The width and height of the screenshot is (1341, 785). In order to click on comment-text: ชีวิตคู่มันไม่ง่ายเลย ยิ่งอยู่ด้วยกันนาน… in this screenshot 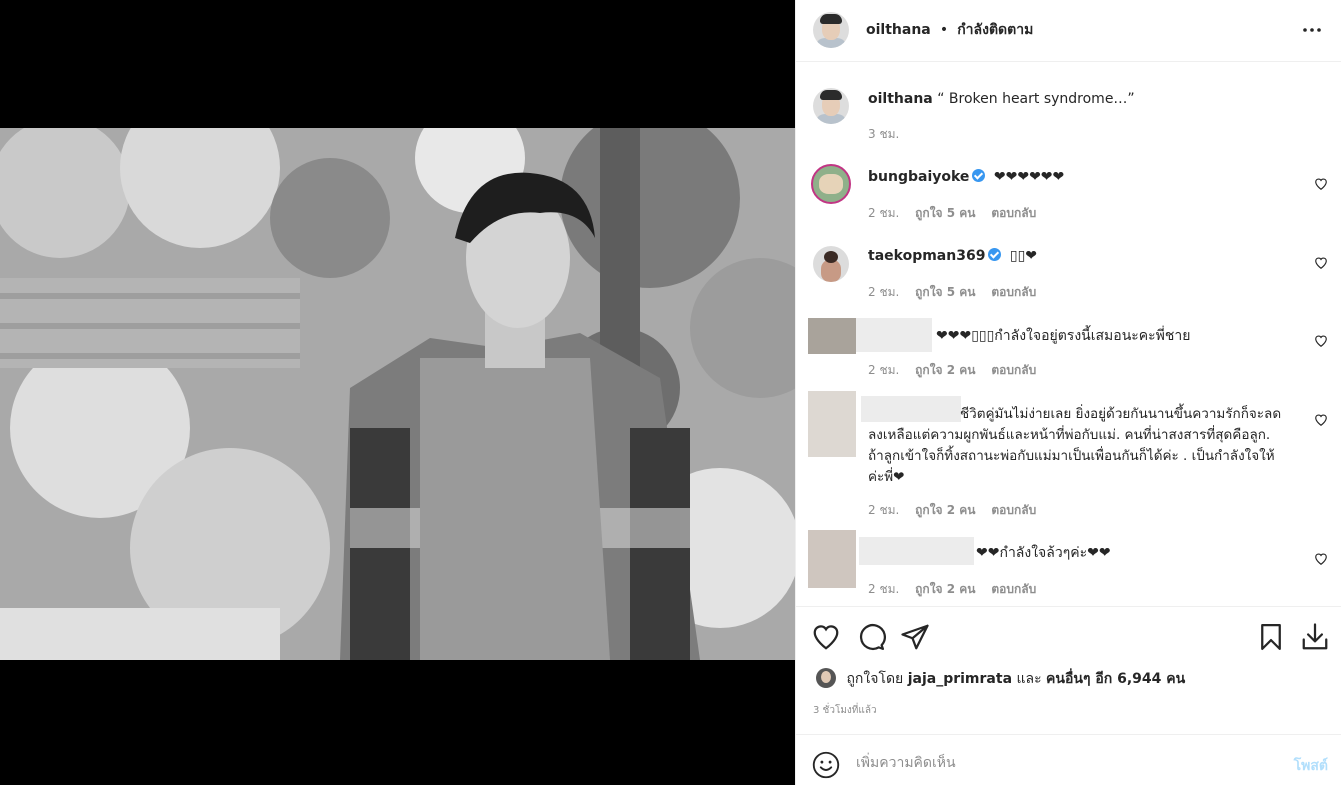, I will do `click(1075, 445)`.